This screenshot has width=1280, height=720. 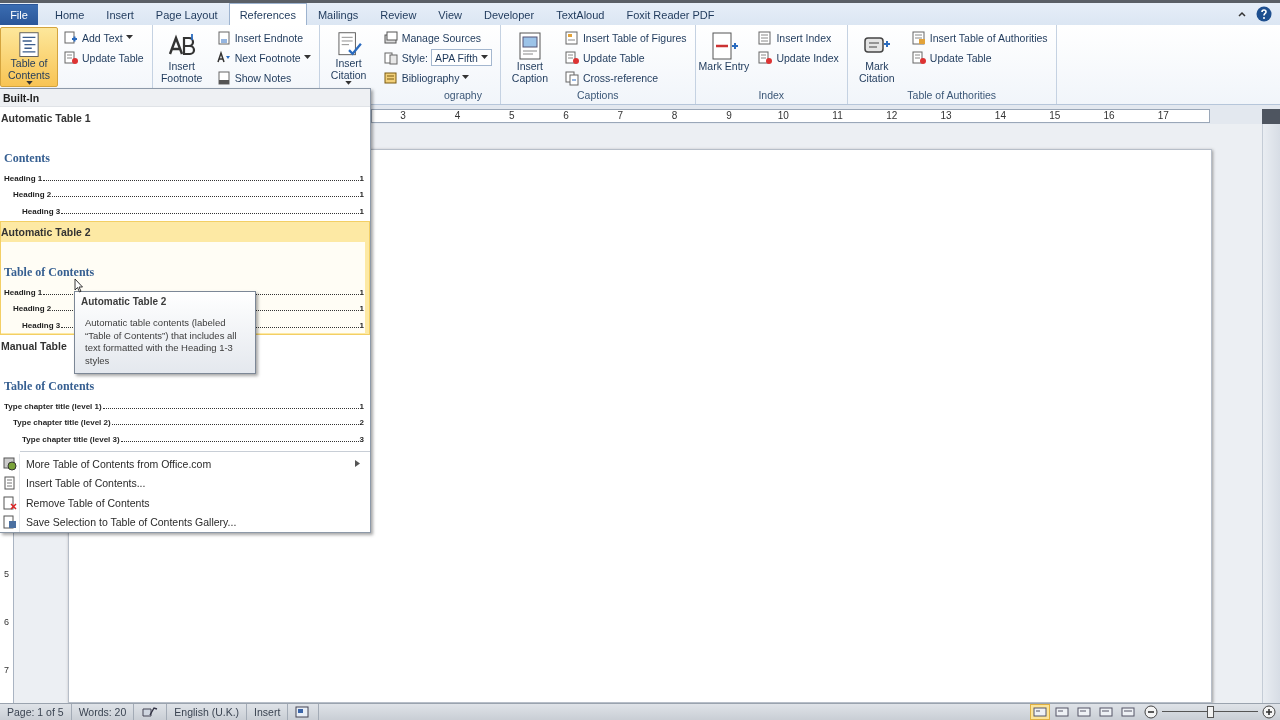 What do you see at coordinates (23, 178) in the screenshot?
I see `toc-entry-text: Heading 1` at bounding box center [23, 178].